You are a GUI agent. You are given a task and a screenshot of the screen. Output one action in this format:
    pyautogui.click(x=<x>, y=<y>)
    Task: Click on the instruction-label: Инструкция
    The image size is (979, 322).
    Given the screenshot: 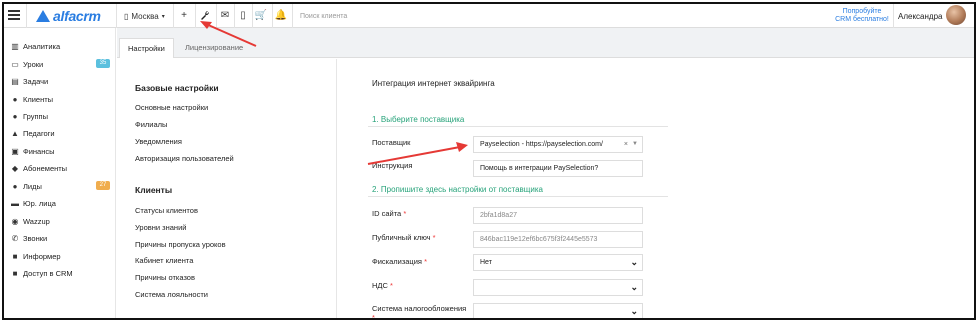 What is the action you would take?
    pyautogui.click(x=392, y=165)
    